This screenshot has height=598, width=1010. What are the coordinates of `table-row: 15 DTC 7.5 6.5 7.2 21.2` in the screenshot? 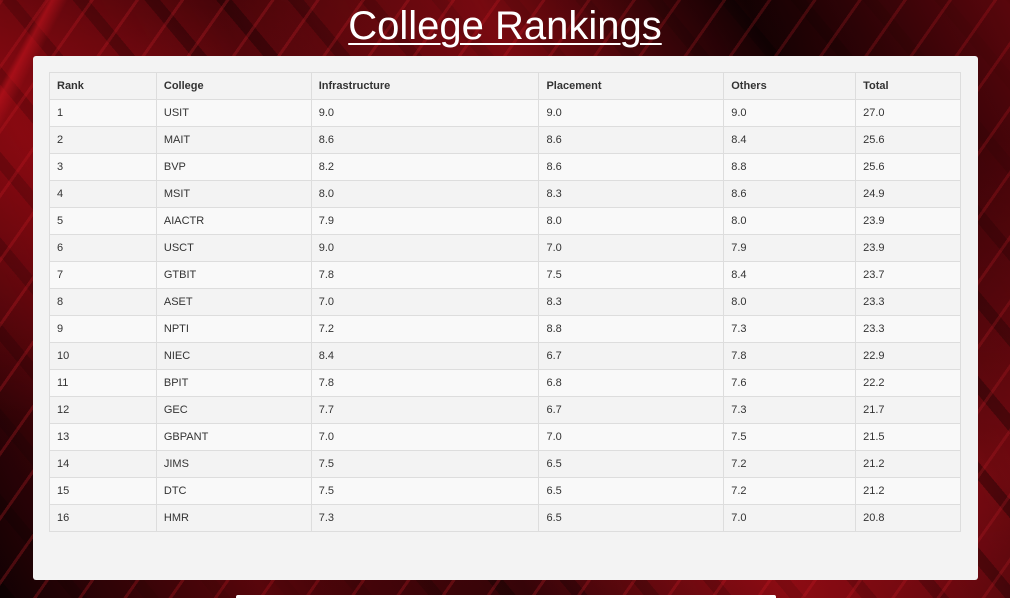 It's located at (505, 491).